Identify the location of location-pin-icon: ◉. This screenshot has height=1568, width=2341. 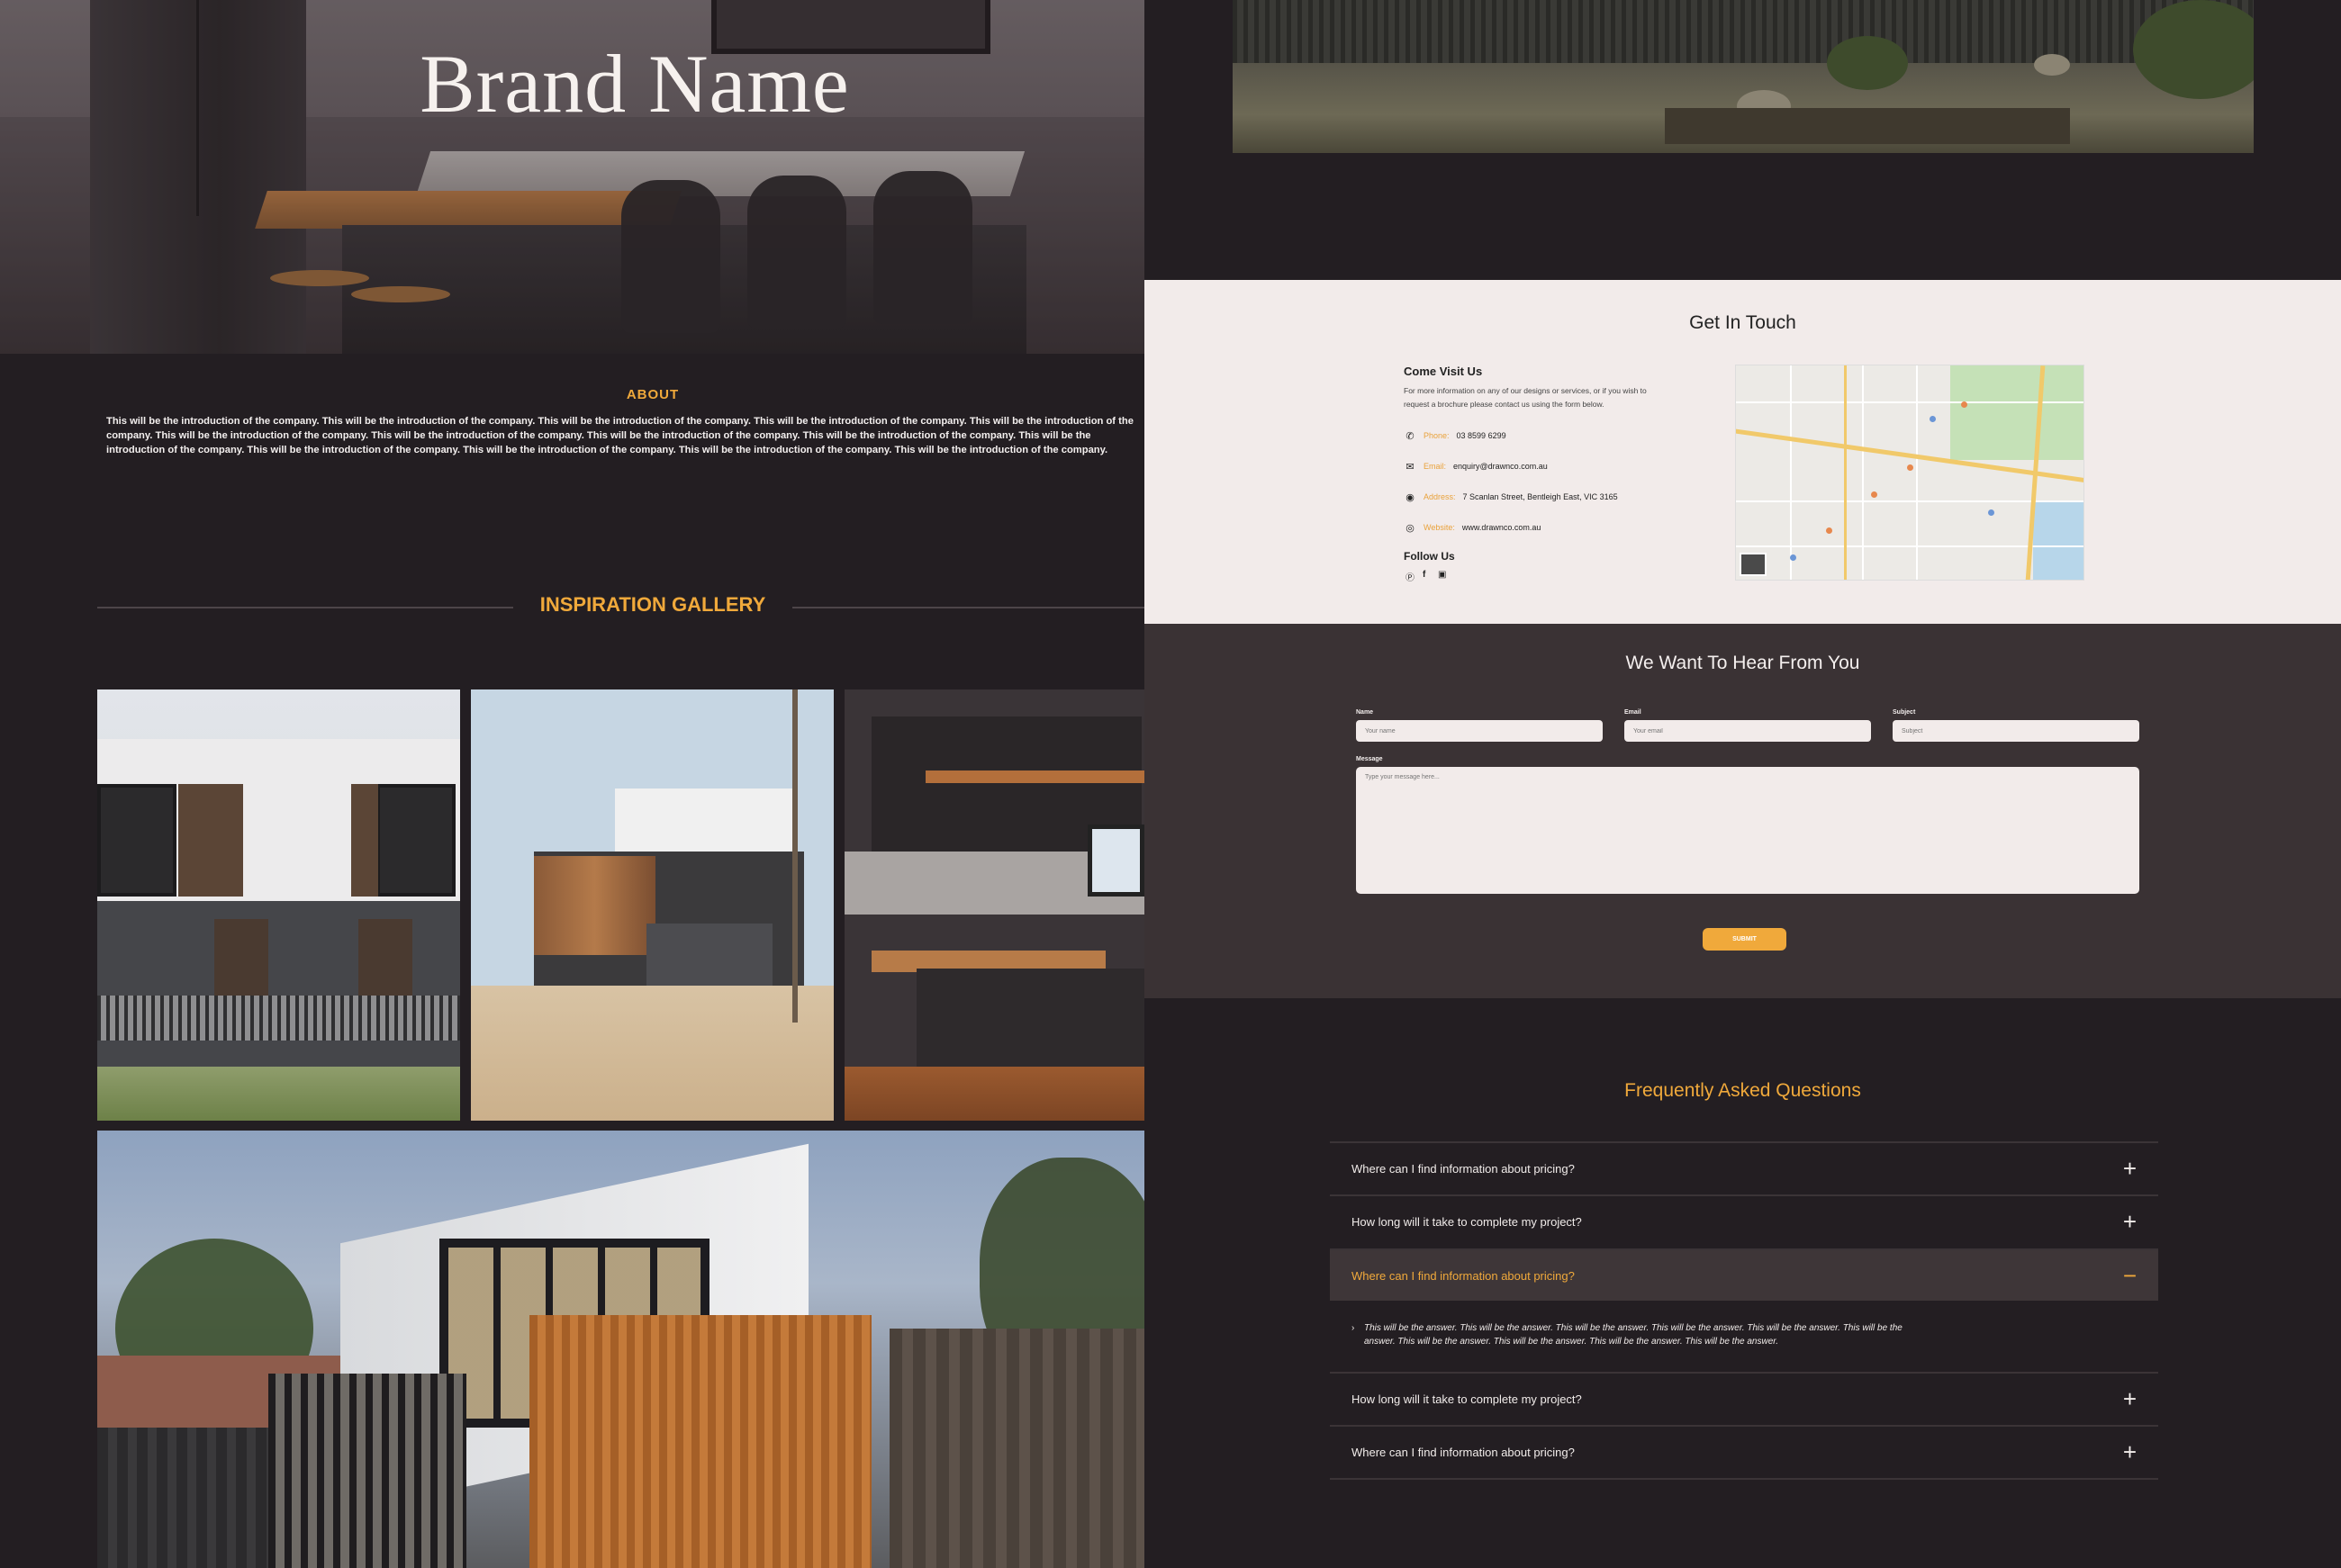
(1410, 497).